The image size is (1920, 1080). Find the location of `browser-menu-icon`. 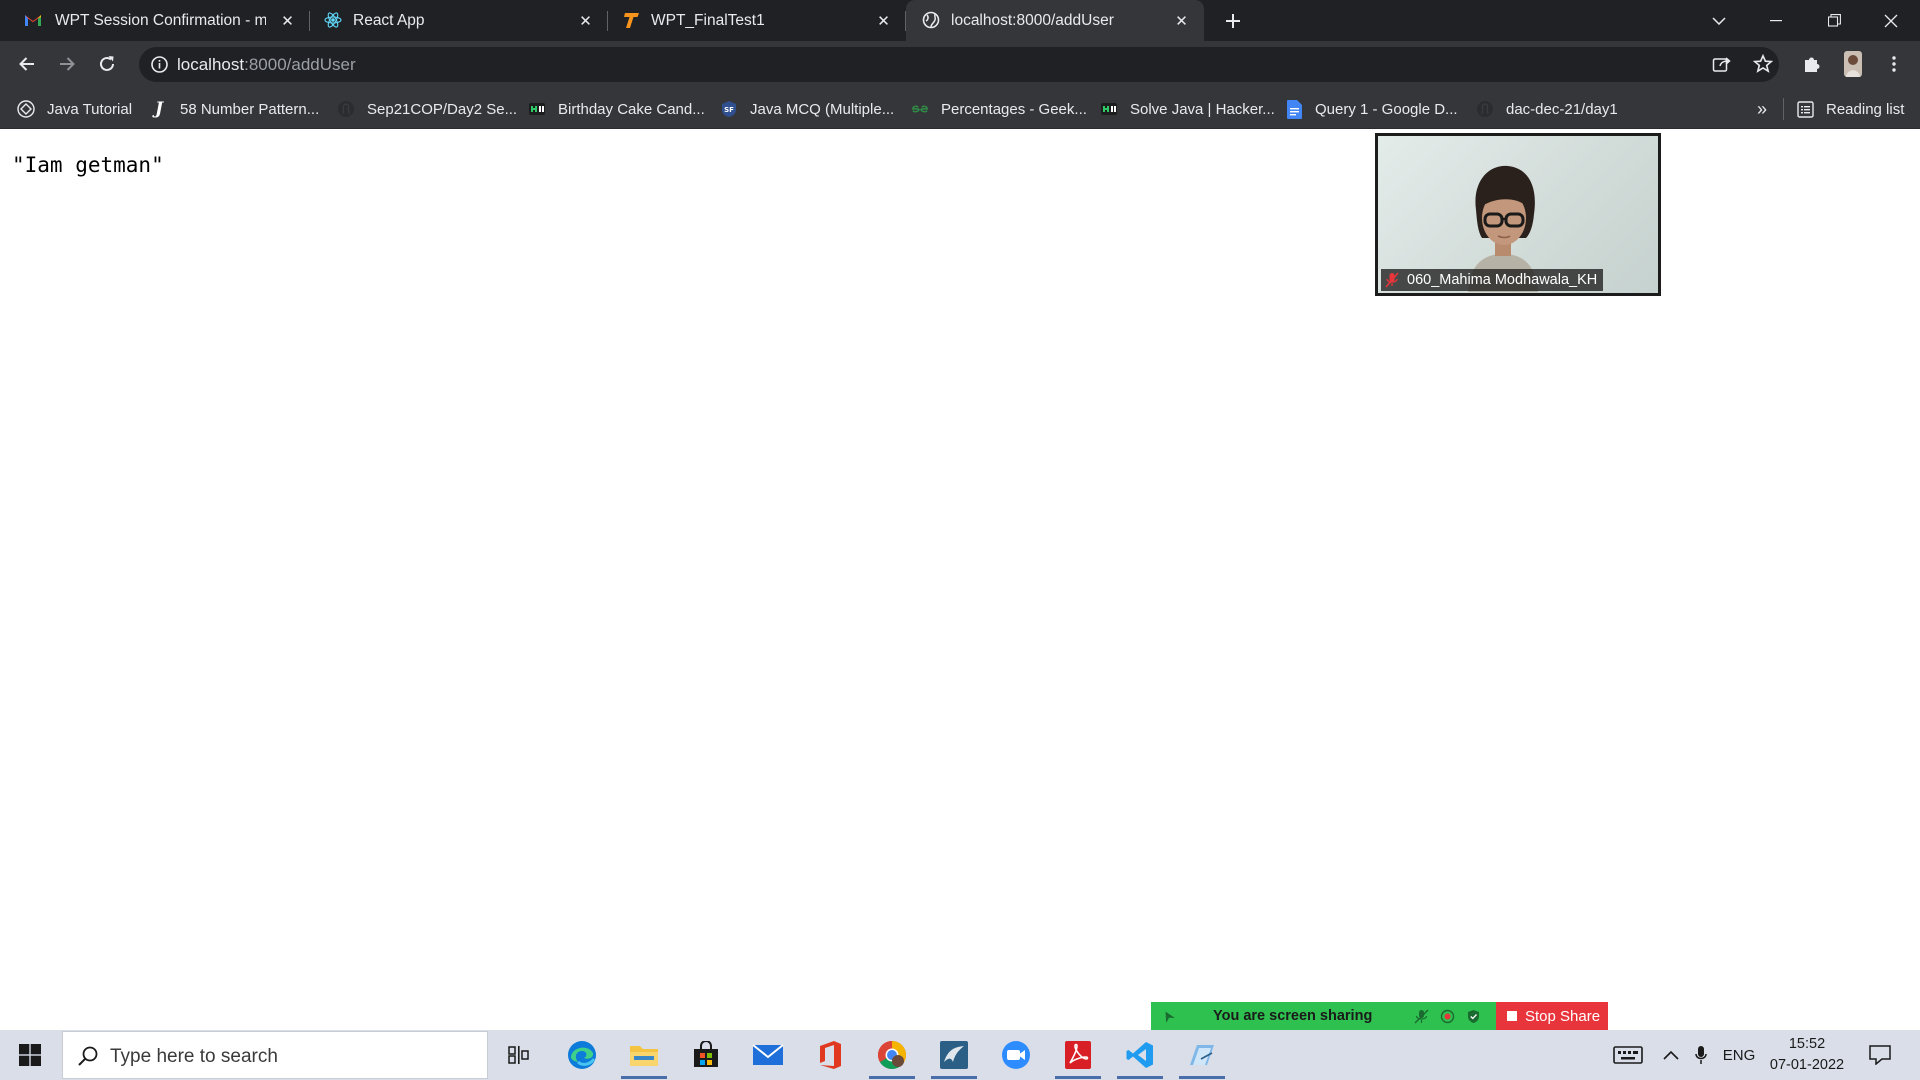

browser-menu-icon is located at coordinates (1894, 64).